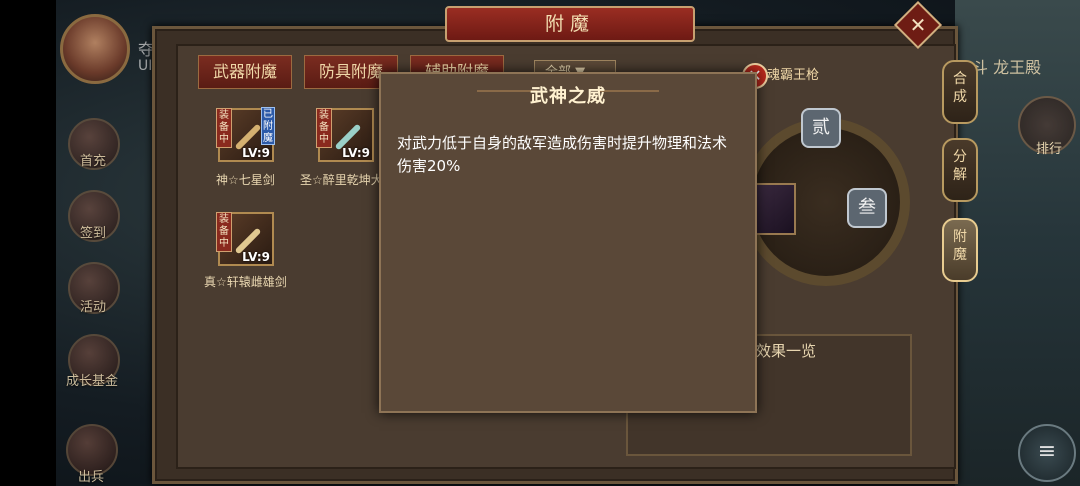 Image resolution: width=1080 pixels, height=486 pixels. What do you see at coordinates (960, 88) in the screenshot?
I see `tab-synthesize-label: 合 成` at bounding box center [960, 88].